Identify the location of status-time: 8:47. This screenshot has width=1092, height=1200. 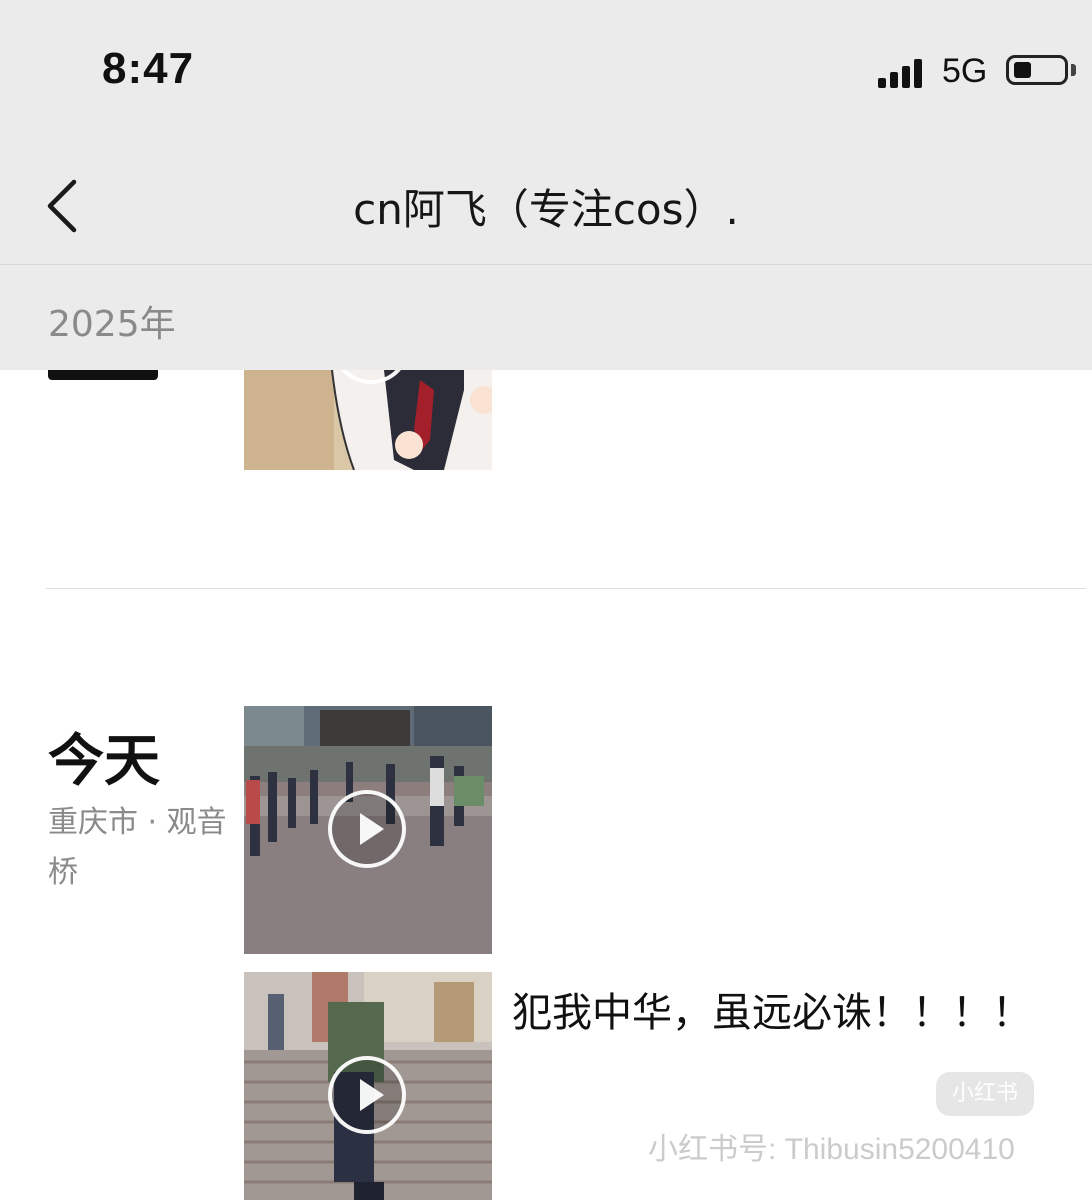
(148, 68).